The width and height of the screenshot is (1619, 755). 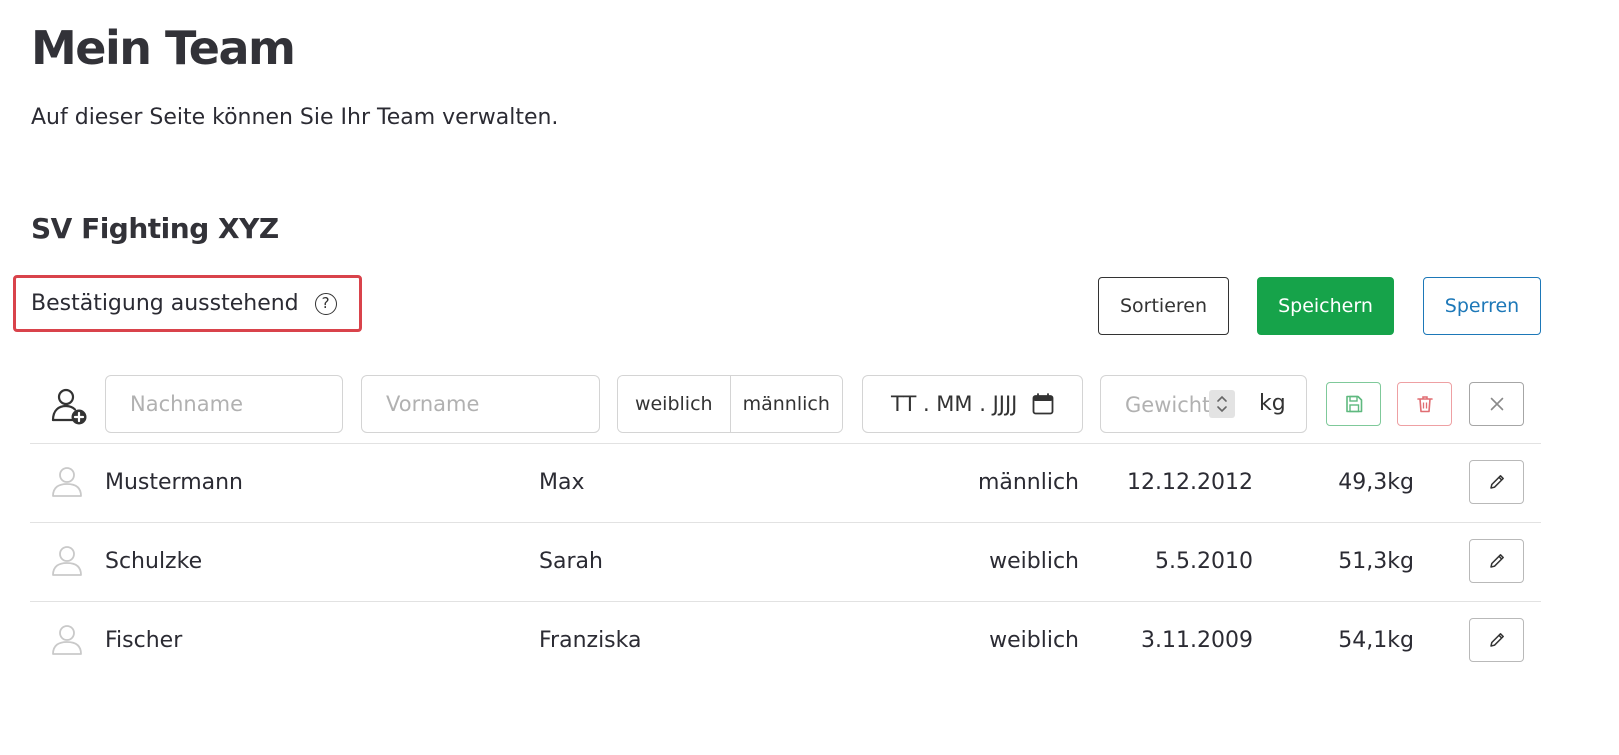 I want to click on gender-female-button: weiblich, so click(x=674, y=404).